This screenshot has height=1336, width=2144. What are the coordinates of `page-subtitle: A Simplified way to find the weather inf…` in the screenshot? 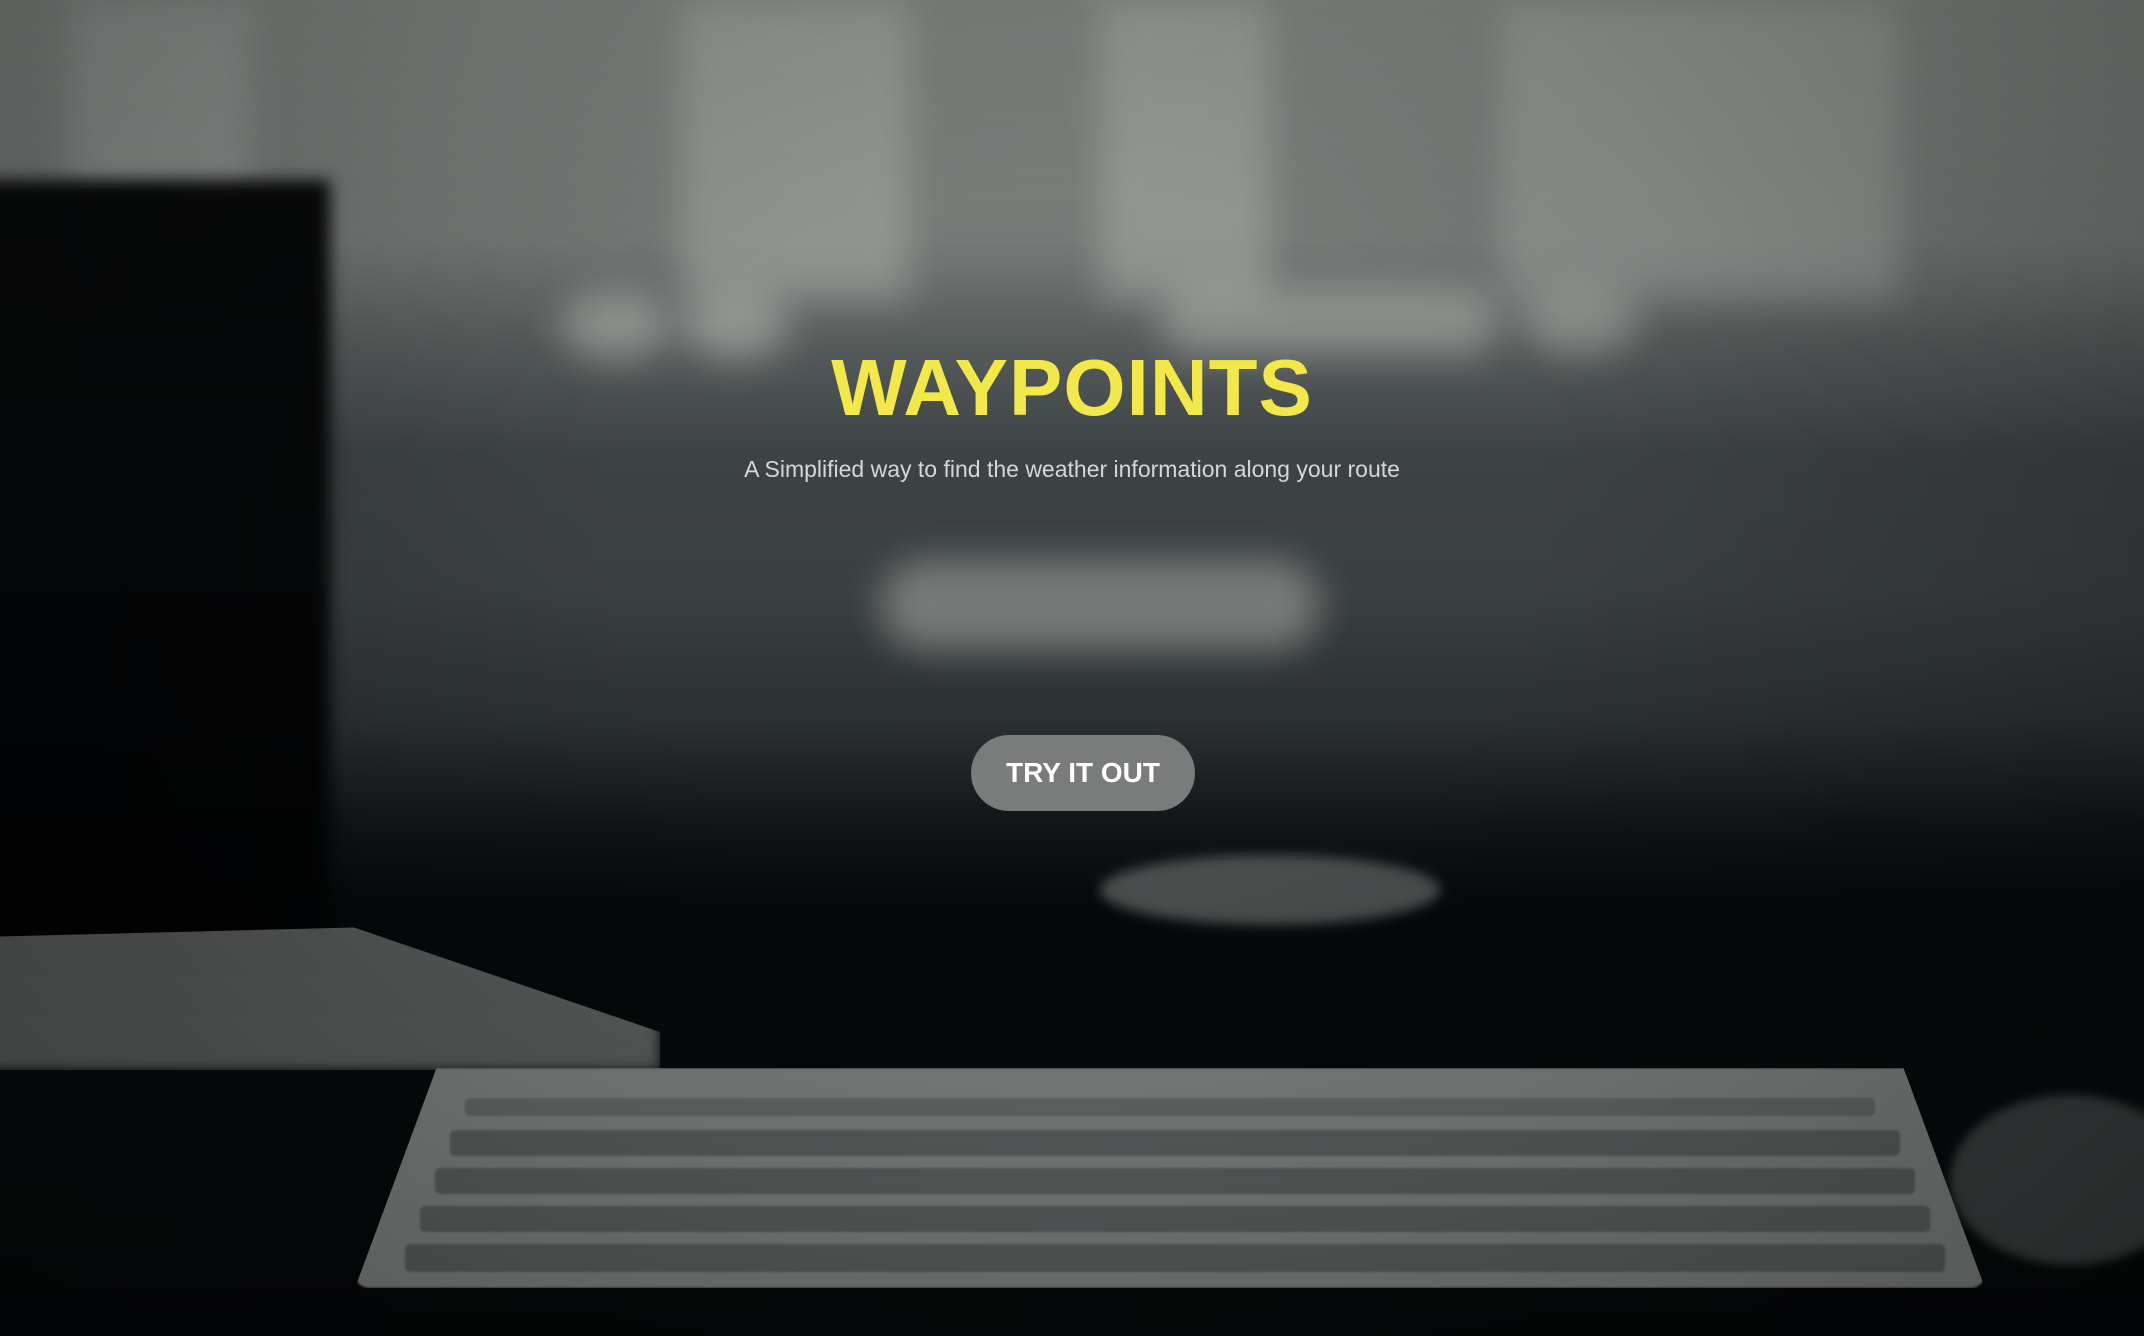 It's located at (1072, 469).